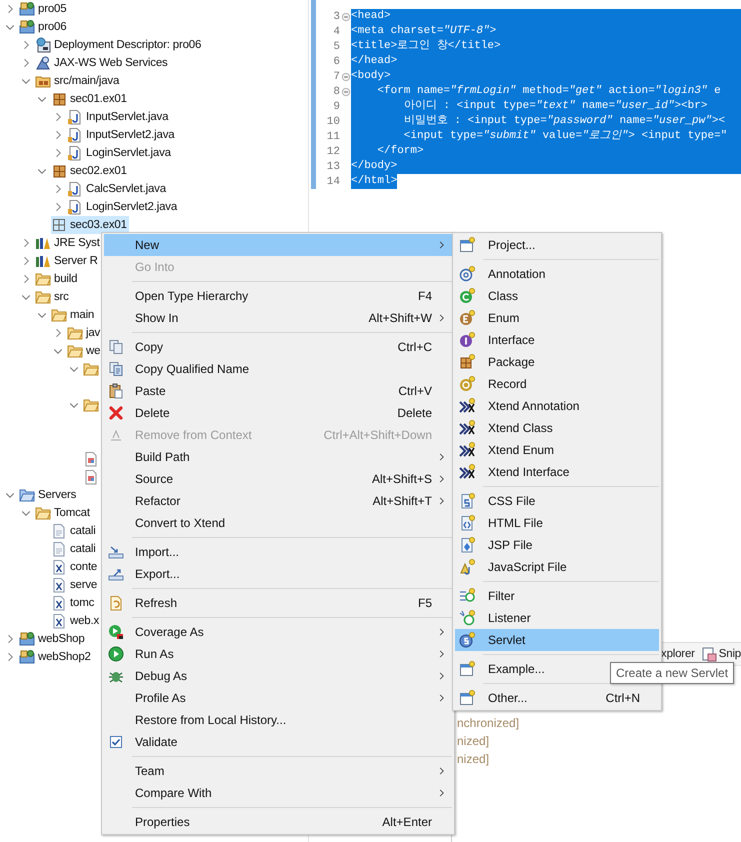 Image resolution: width=741 pixels, height=842 pixels. Describe the element at coordinates (90, 171) in the screenshot. I see `tree-item: sec02.ex01` at that location.